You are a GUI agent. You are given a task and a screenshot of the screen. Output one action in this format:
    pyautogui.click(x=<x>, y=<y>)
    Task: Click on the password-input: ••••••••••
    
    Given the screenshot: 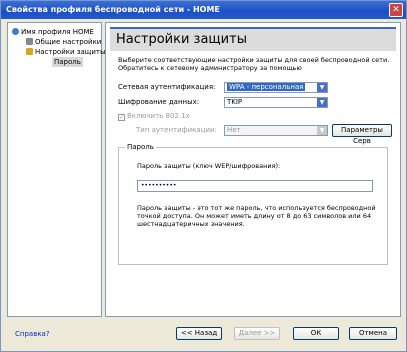 What is the action you would take?
    pyautogui.click(x=255, y=186)
    